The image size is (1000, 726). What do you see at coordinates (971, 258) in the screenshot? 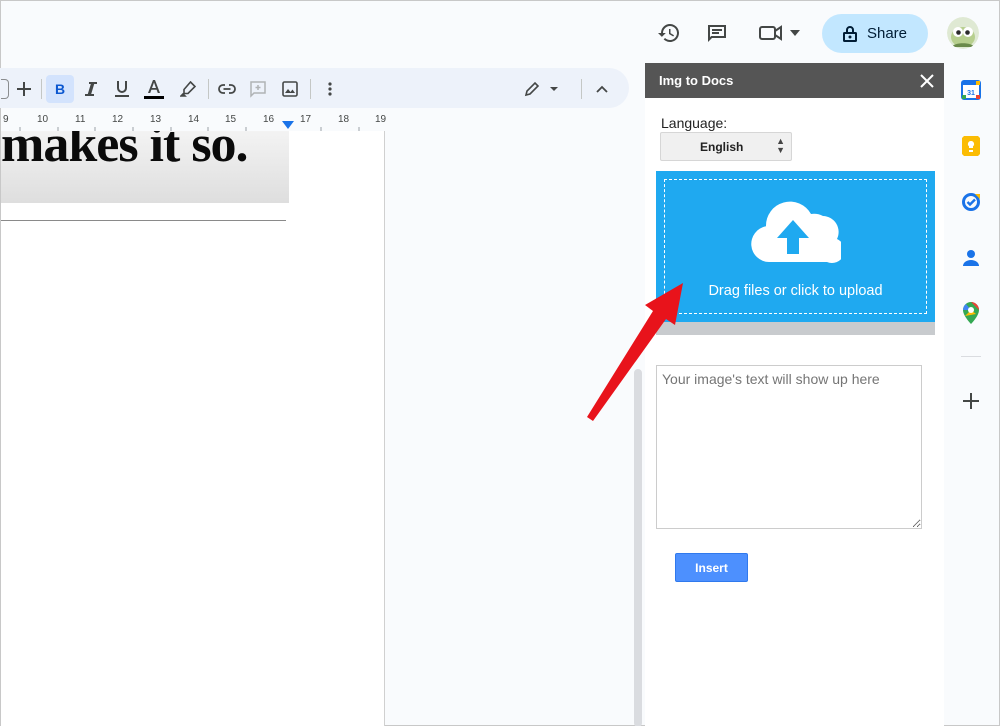
I see `contacts-icon` at bounding box center [971, 258].